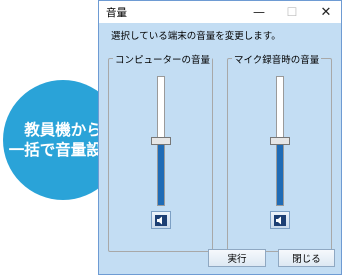  What do you see at coordinates (116, 13) in the screenshot?
I see `window-title: 音量` at bounding box center [116, 13].